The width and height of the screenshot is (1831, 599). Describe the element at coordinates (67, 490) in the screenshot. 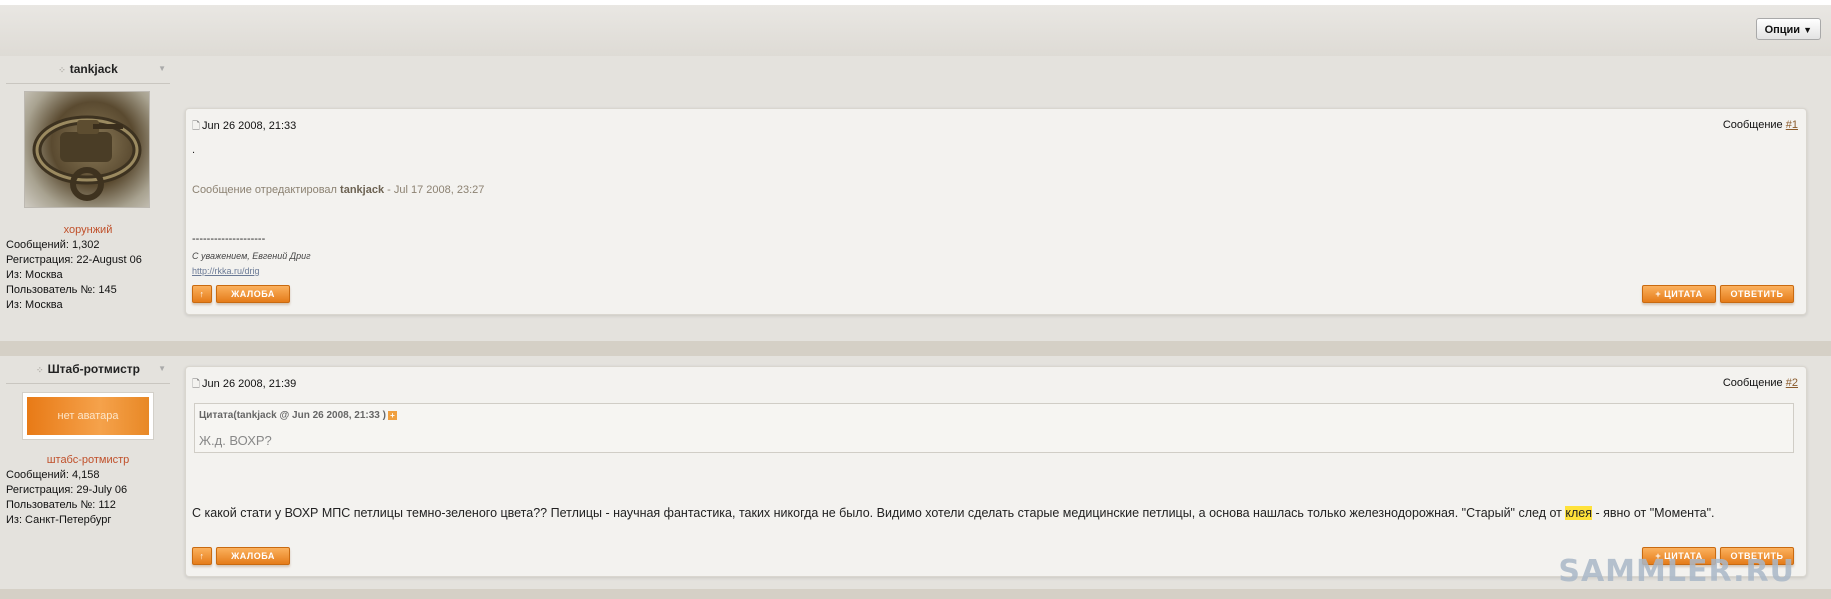

I see `stat-registered: Регистрация: 29-July 06` at that location.